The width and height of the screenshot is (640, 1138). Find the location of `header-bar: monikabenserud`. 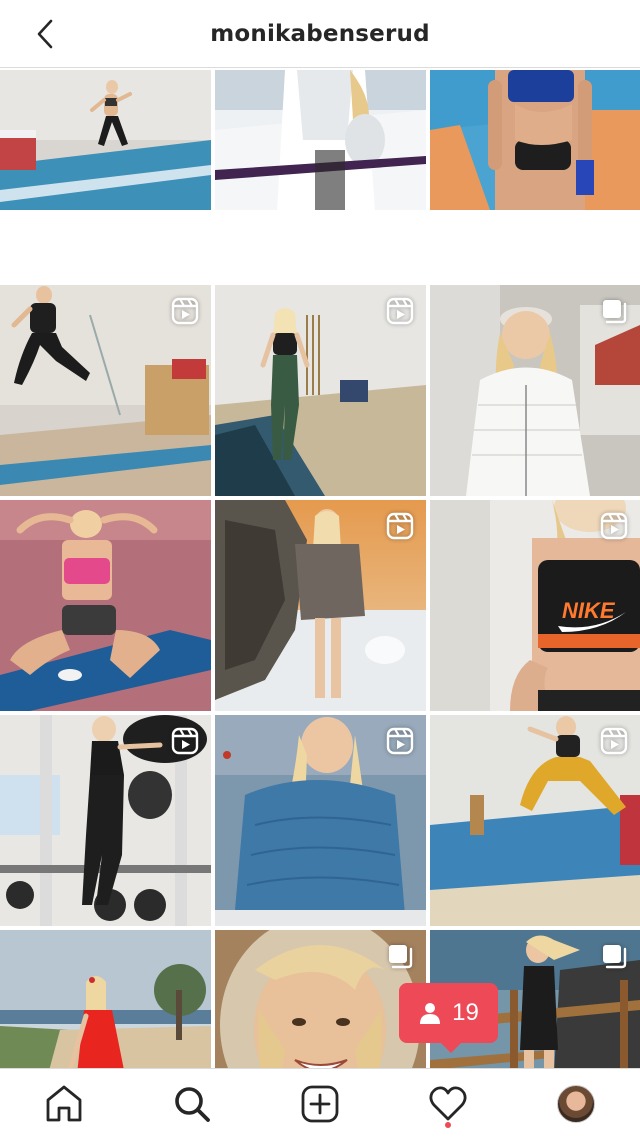

header-bar: monikabenserud is located at coordinates (320, 34).